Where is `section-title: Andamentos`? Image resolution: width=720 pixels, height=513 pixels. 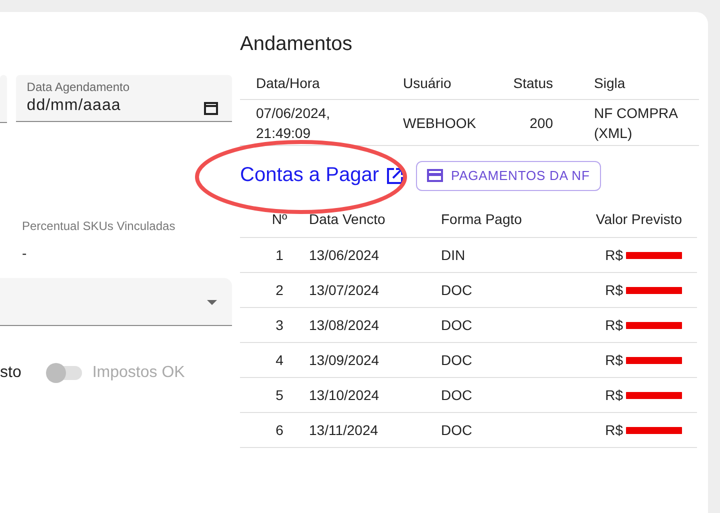
section-title: Andamentos is located at coordinates (297, 44).